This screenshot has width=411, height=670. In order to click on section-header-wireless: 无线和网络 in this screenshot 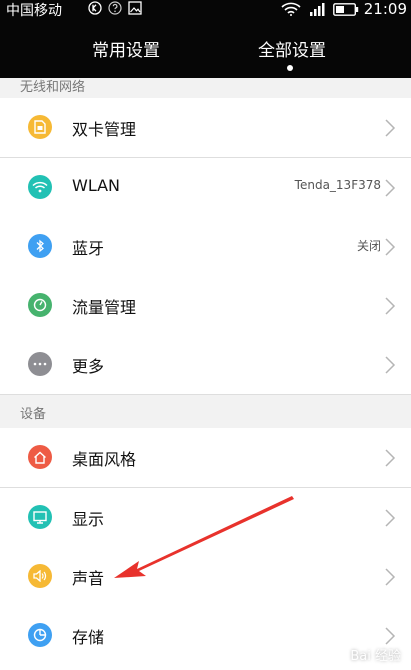, I will do `click(205, 84)`.